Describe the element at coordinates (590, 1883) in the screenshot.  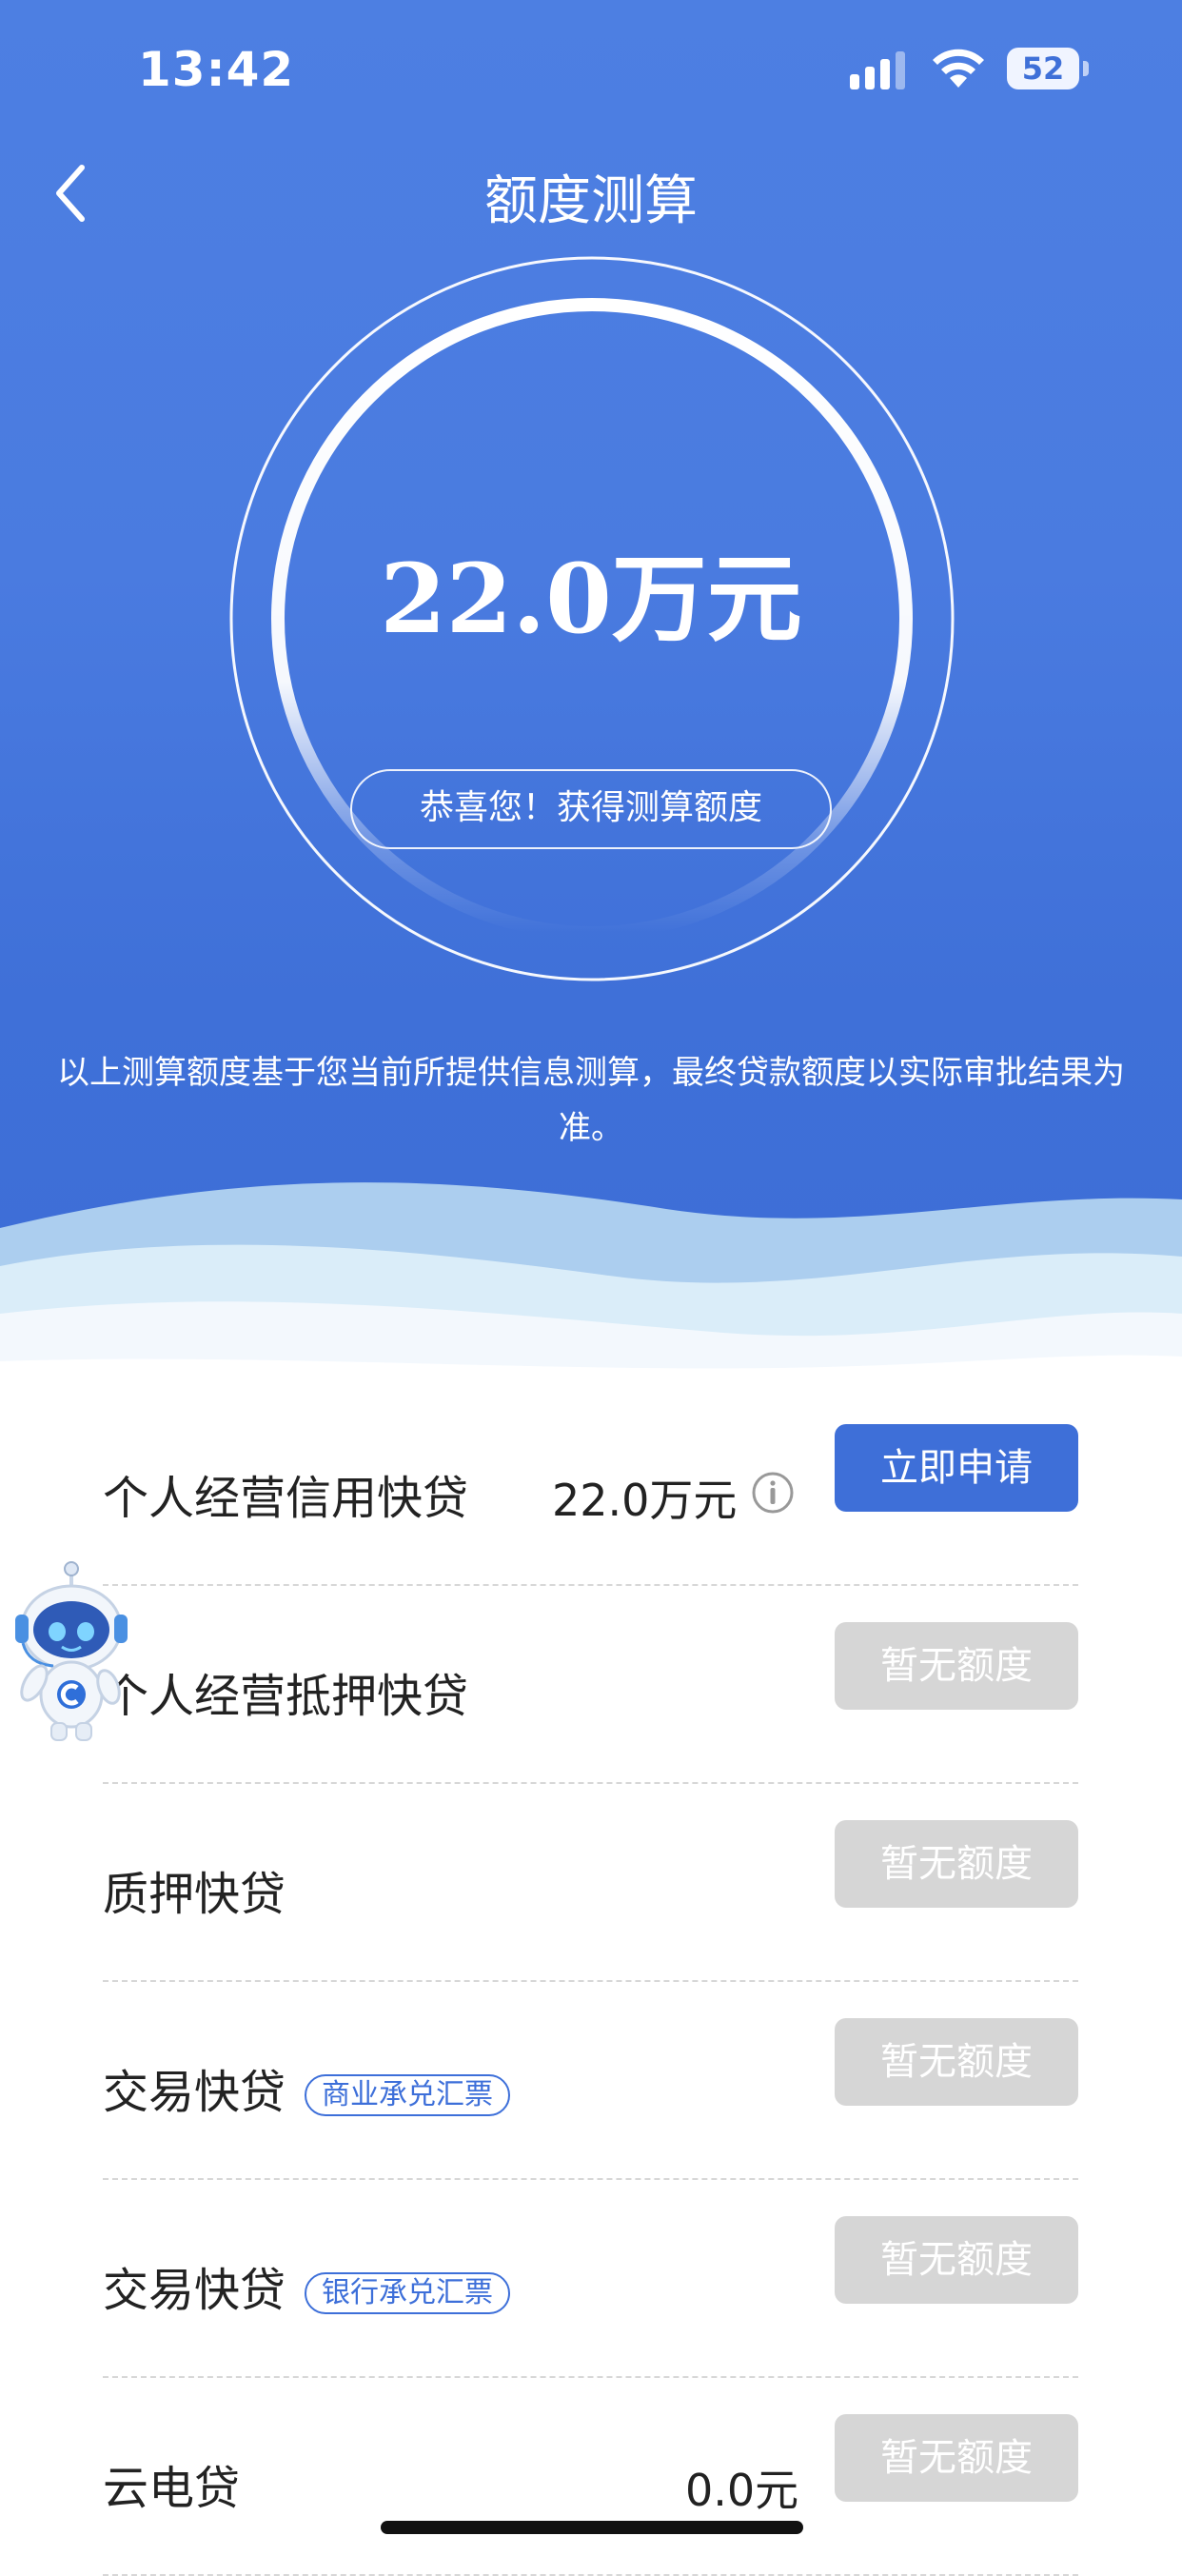
I see `loan-row: 质押快贷 暂无额度` at that location.